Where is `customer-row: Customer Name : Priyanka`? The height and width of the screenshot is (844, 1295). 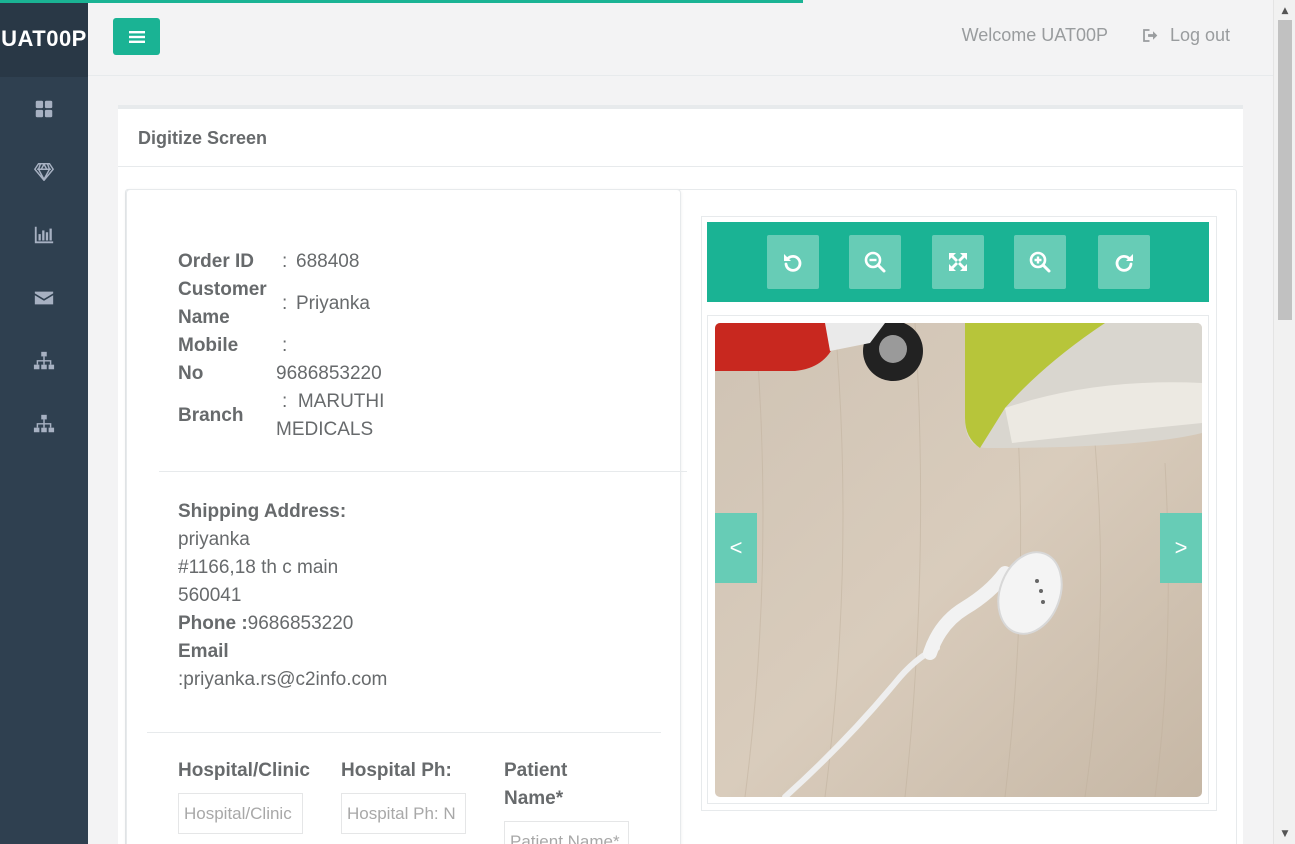
customer-row: Customer Name : Priyanka is located at coordinates (307, 304).